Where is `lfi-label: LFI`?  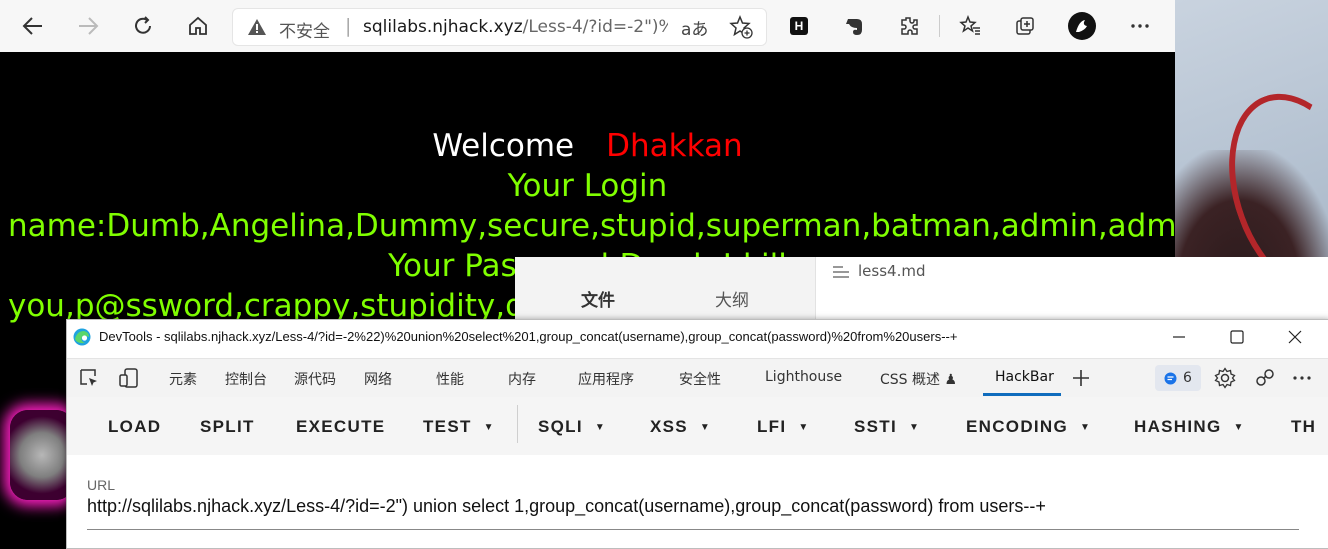
lfi-label: LFI is located at coordinates (772, 426).